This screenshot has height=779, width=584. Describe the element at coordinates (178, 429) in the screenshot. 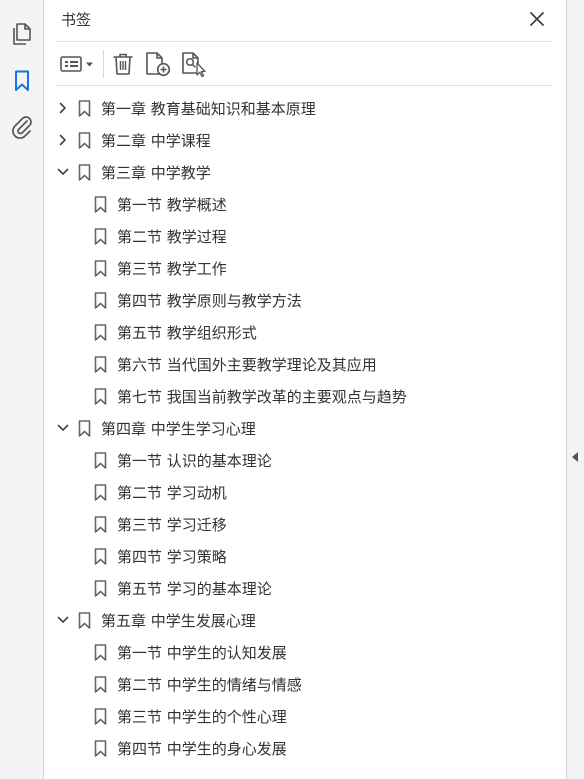

I see `bookmark-label: 第四章 中学生学习心理` at that location.